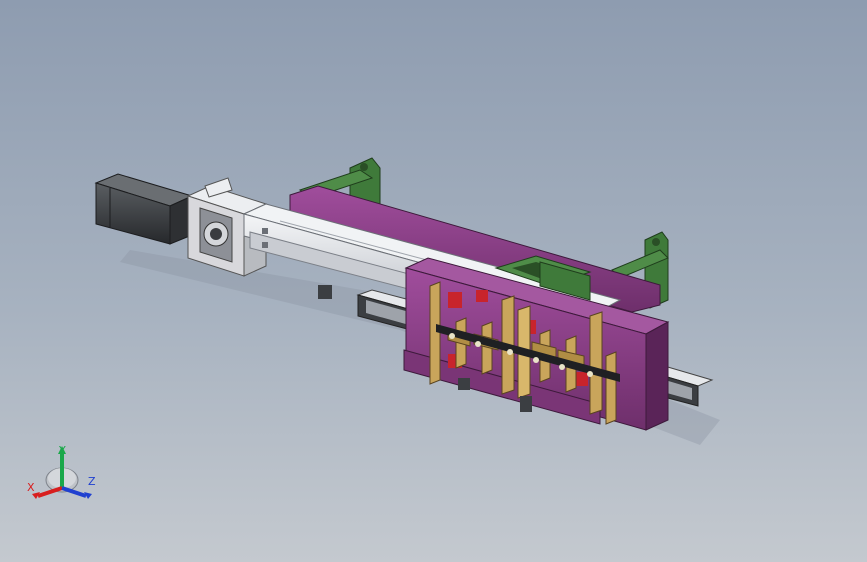 The width and height of the screenshot is (867, 562). I want to click on triad-x-label: X, so click(31, 487).